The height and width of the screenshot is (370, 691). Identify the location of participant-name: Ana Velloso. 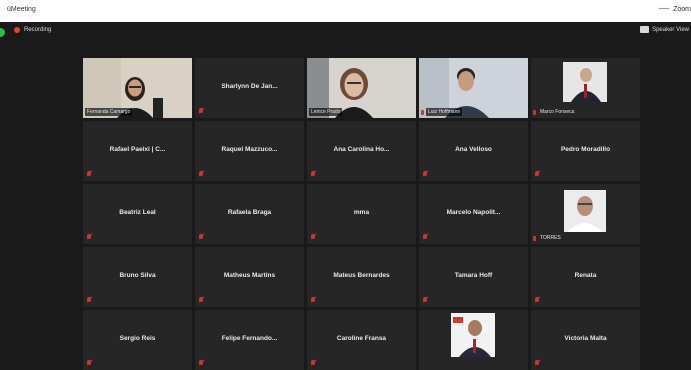
(473, 149).